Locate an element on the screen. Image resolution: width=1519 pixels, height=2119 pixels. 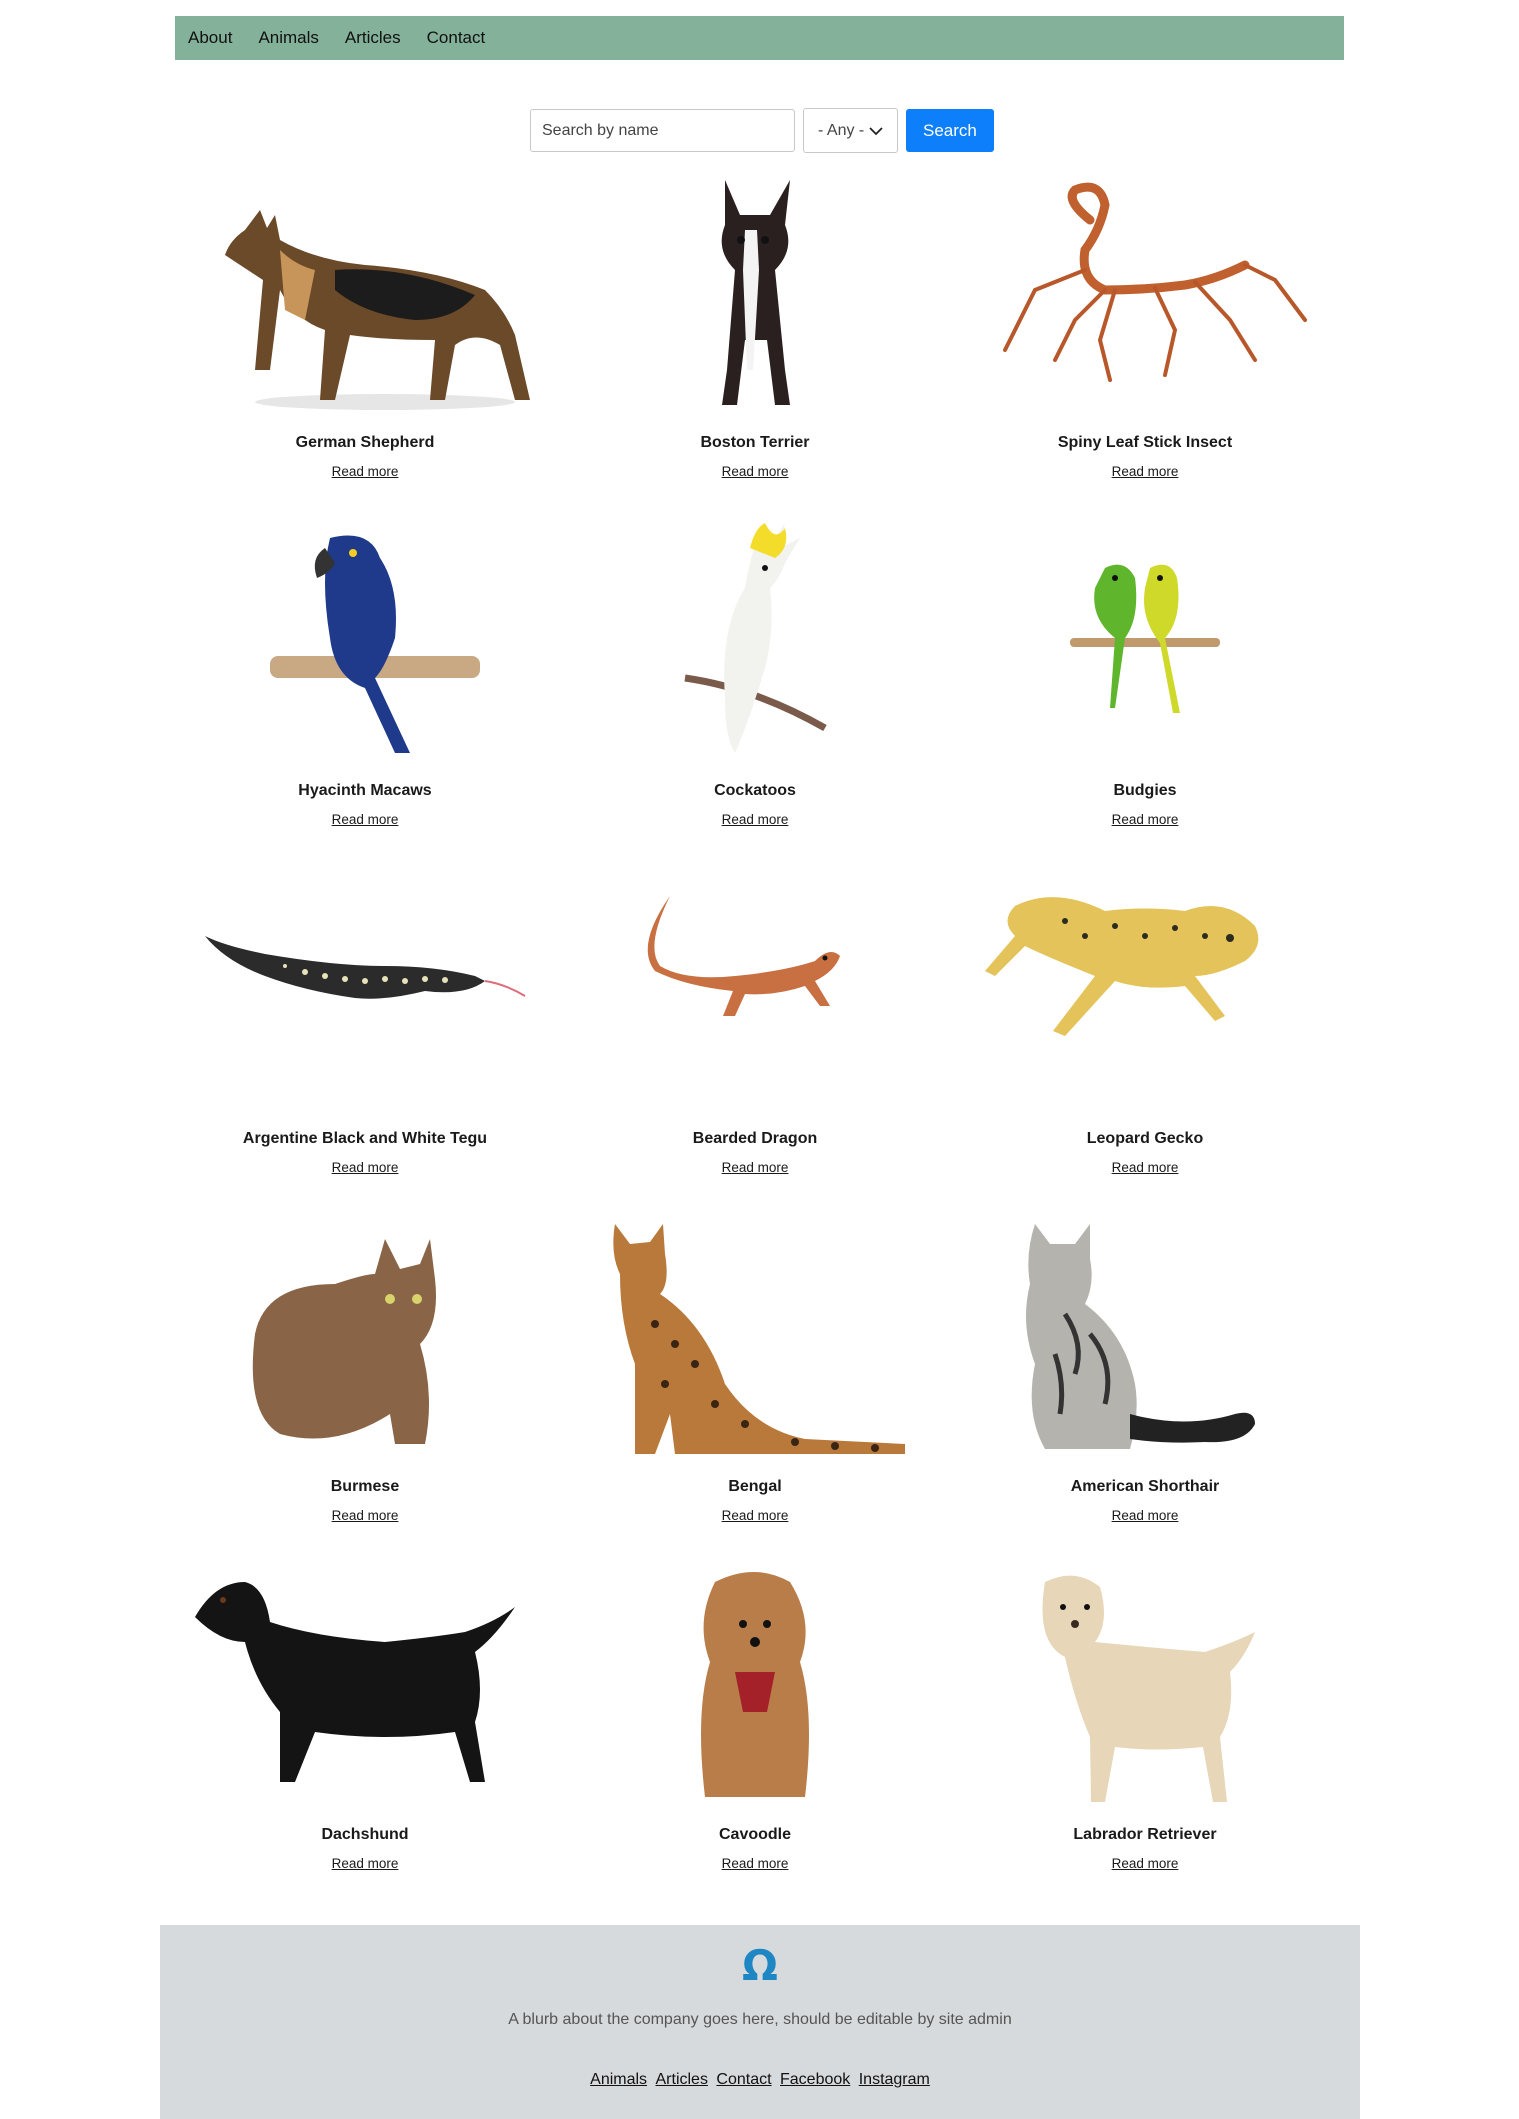
search-bar: - Any - Search is located at coordinates (762, 130).